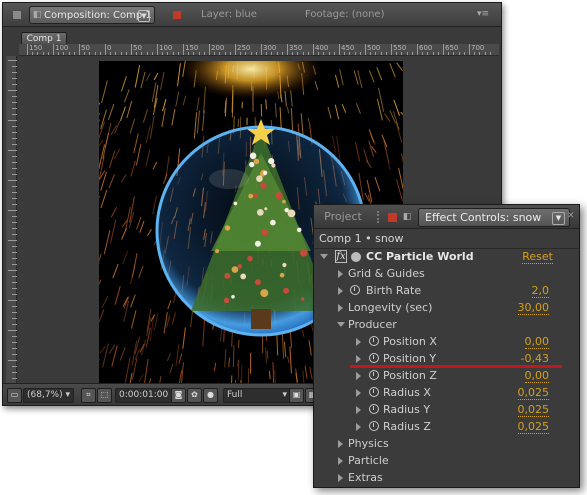 The image size is (587, 495). I want to click on zoom-select: (68,7%) ▾, so click(49, 395).